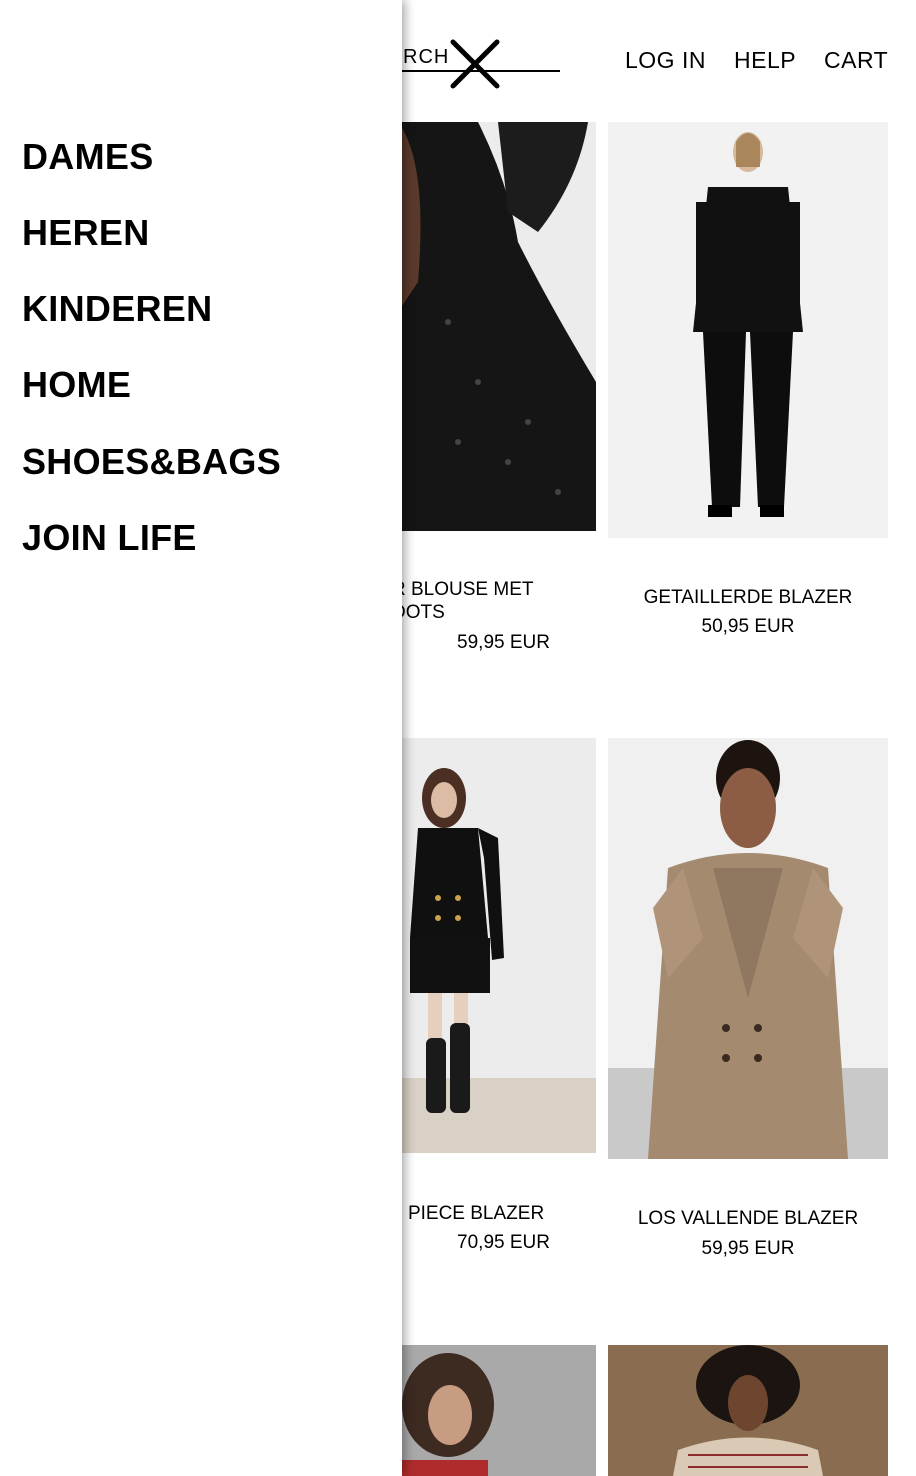 This screenshot has width=916, height=1476. What do you see at coordinates (765, 60) in the screenshot?
I see `help-link: HELP` at bounding box center [765, 60].